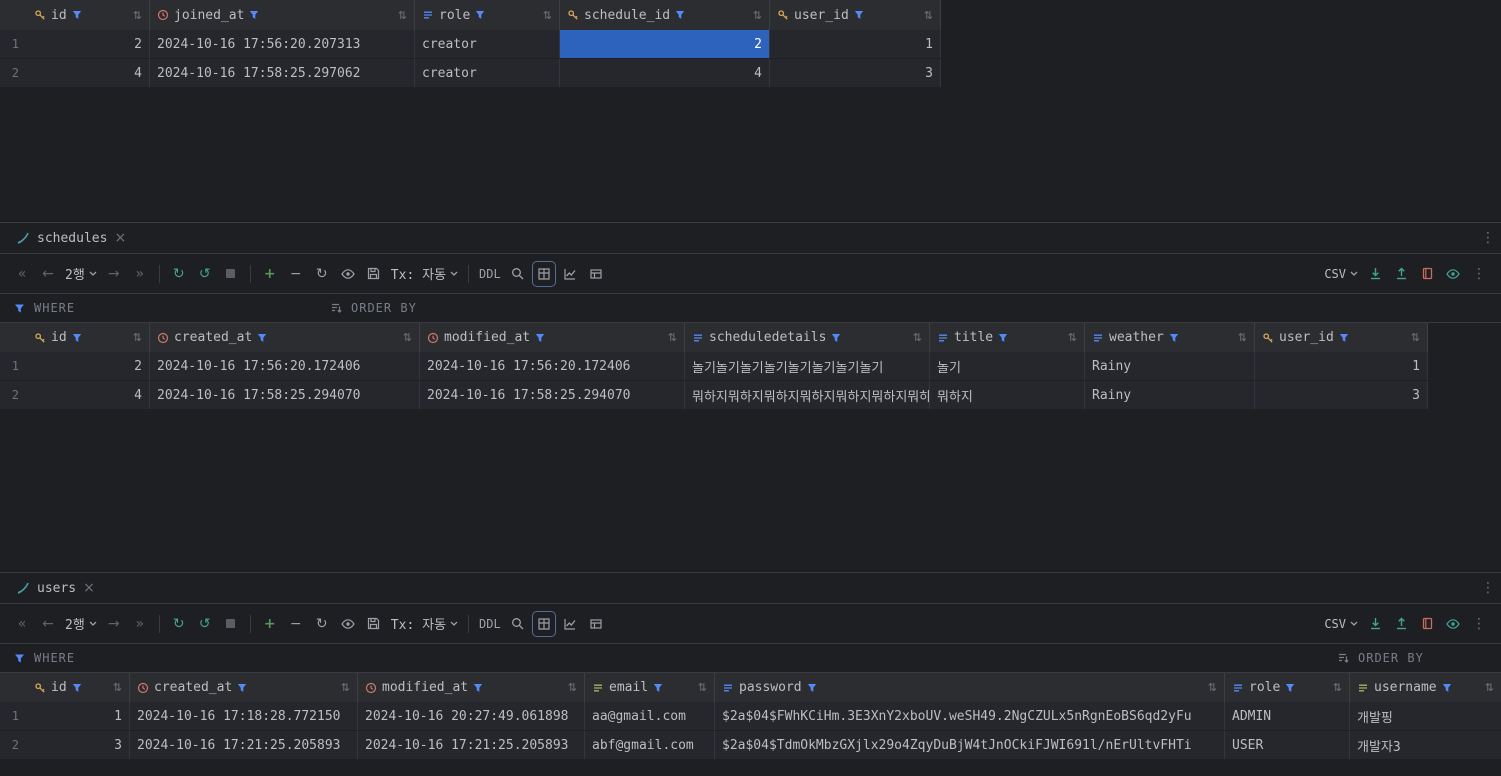 This screenshot has width=1501, height=776. What do you see at coordinates (48, 624) in the screenshot?
I see `prev-page-button` at bounding box center [48, 624].